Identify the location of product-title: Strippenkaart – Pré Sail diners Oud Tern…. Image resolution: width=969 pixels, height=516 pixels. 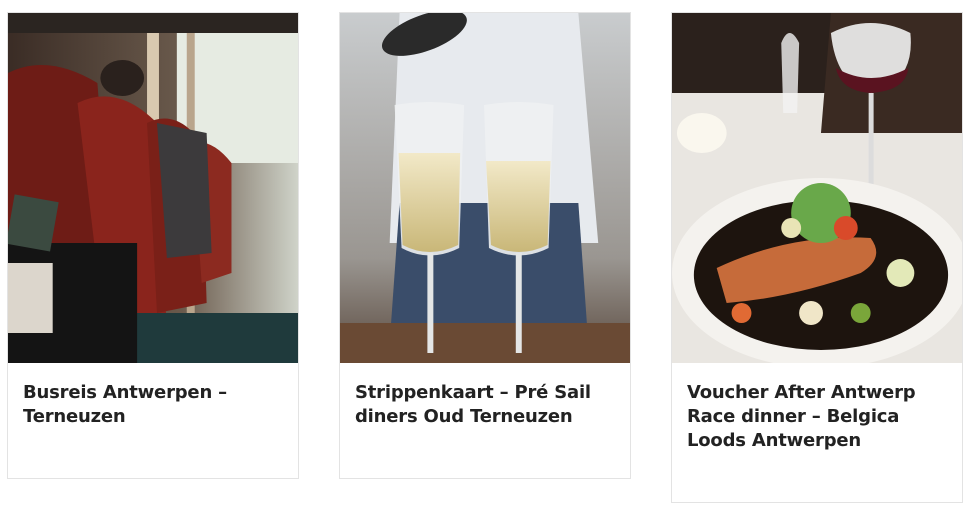
(485, 405).